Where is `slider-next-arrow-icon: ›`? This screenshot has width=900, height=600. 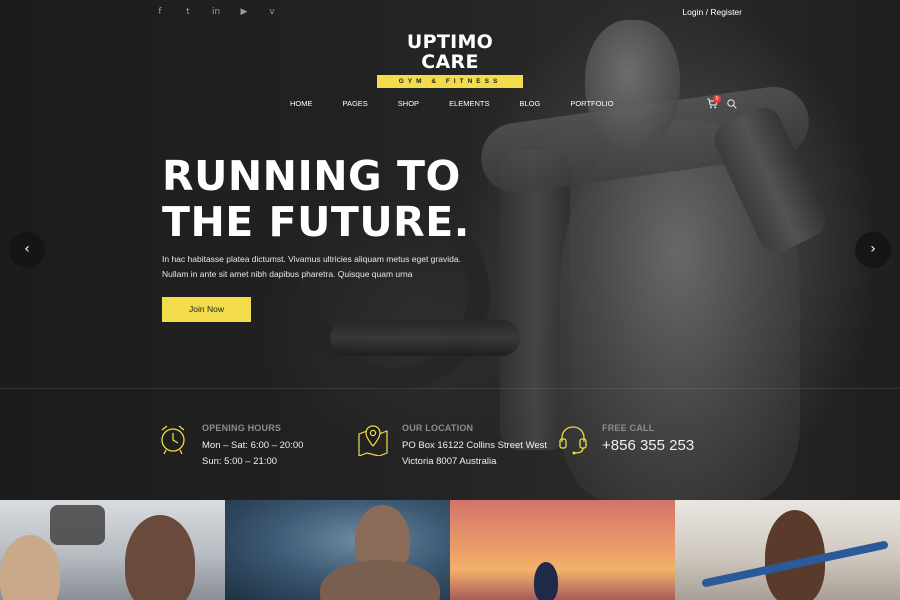 slider-next-arrow-icon: › is located at coordinates (873, 250).